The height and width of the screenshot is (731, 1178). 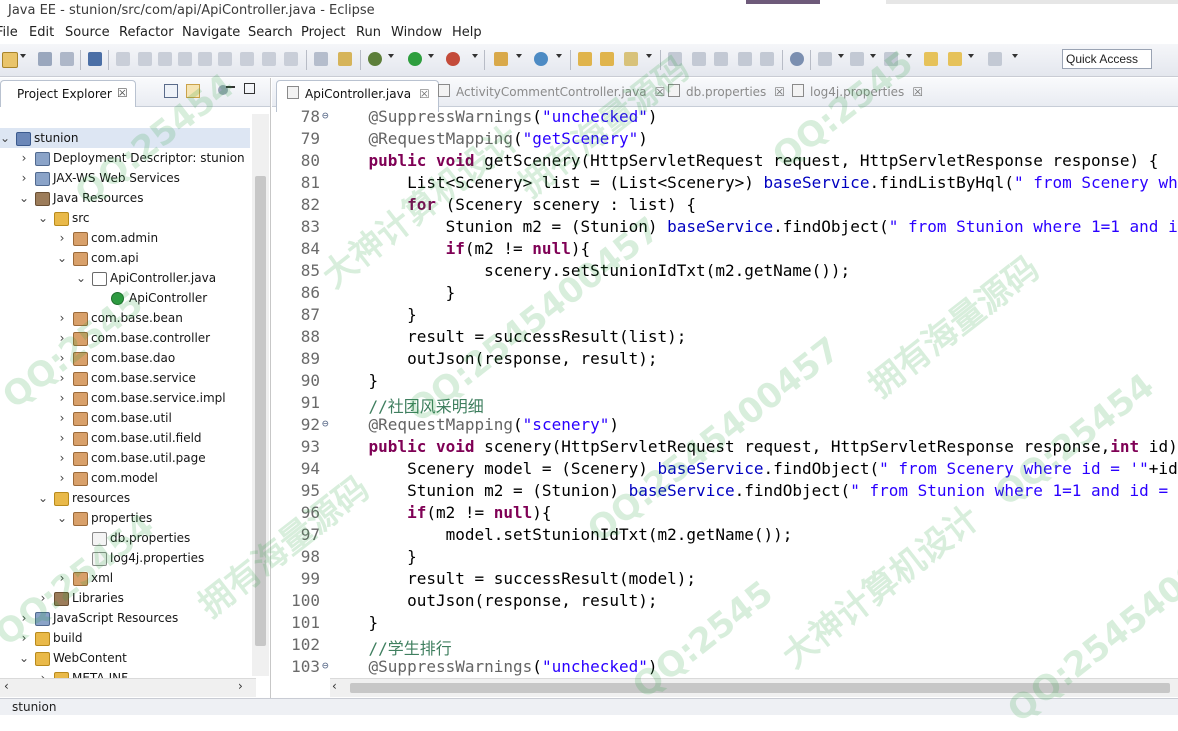 What do you see at coordinates (125, 358) in the screenshot?
I see `tree-item: › com.base.dao` at bounding box center [125, 358].